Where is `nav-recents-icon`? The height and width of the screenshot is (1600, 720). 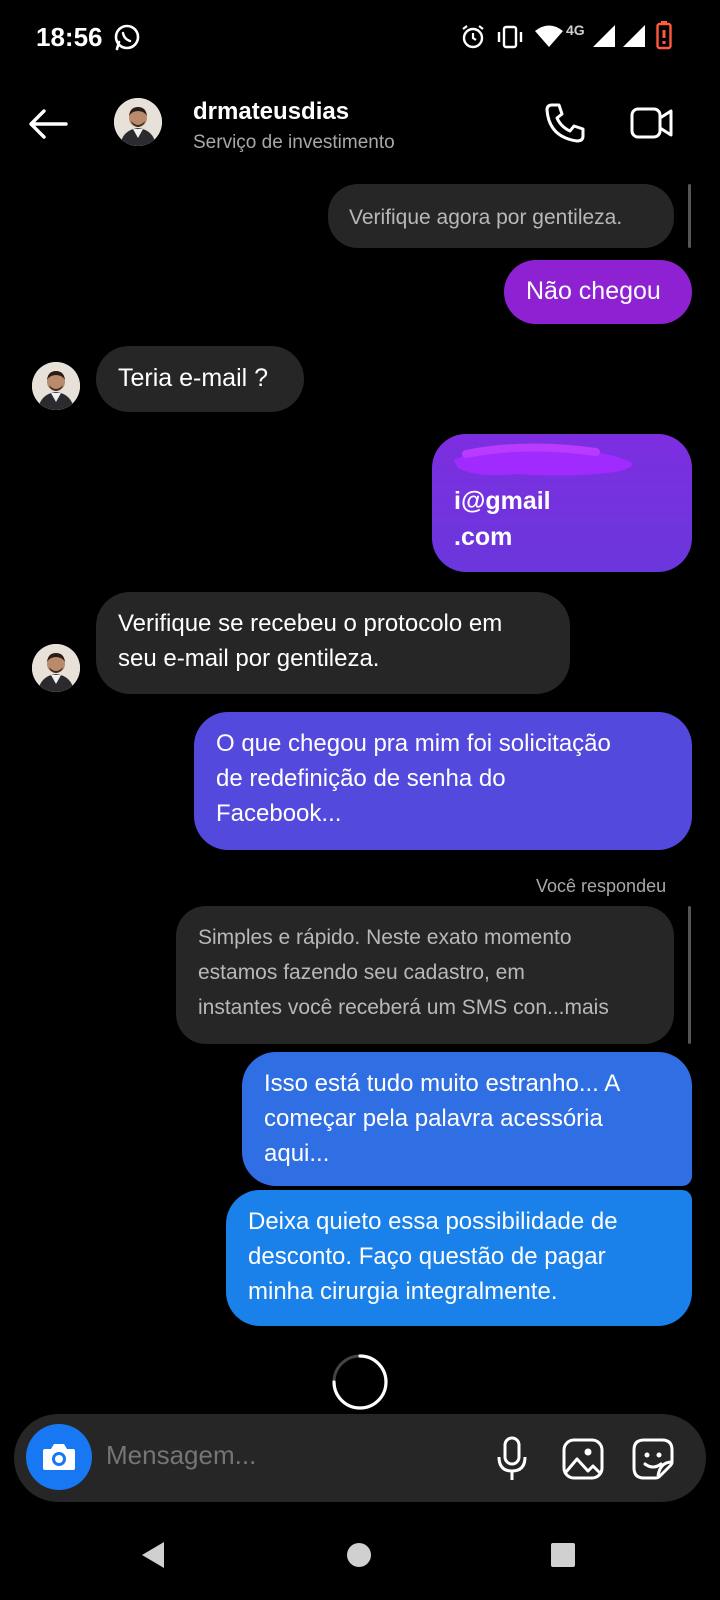 nav-recents-icon is located at coordinates (563, 1555).